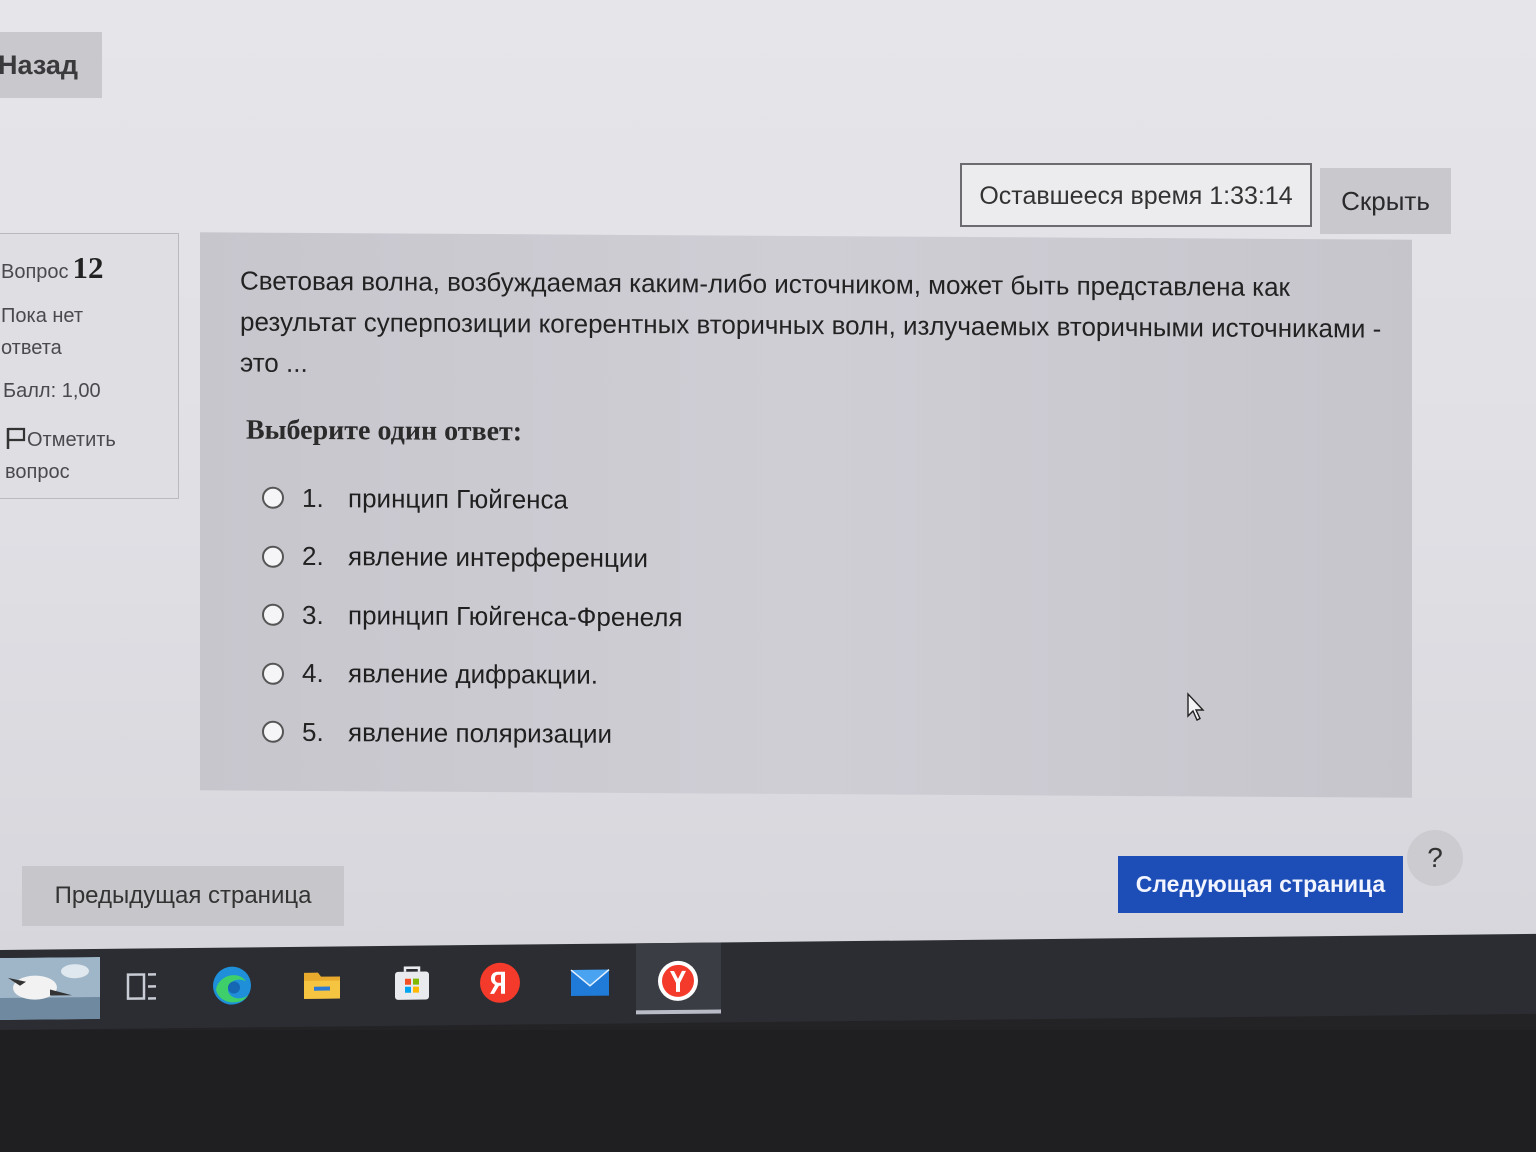 This screenshot has width=1536, height=1152. What do you see at coordinates (51, 65) in the screenshot?
I see `back-button: Назад` at bounding box center [51, 65].